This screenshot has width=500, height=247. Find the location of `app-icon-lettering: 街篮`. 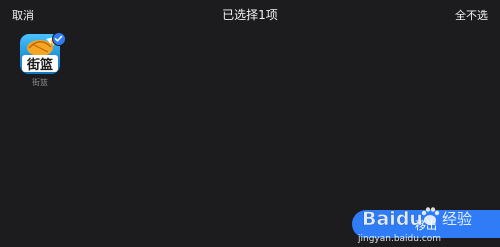

app-icon-lettering: 街篮 is located at coordinates (39, 65).